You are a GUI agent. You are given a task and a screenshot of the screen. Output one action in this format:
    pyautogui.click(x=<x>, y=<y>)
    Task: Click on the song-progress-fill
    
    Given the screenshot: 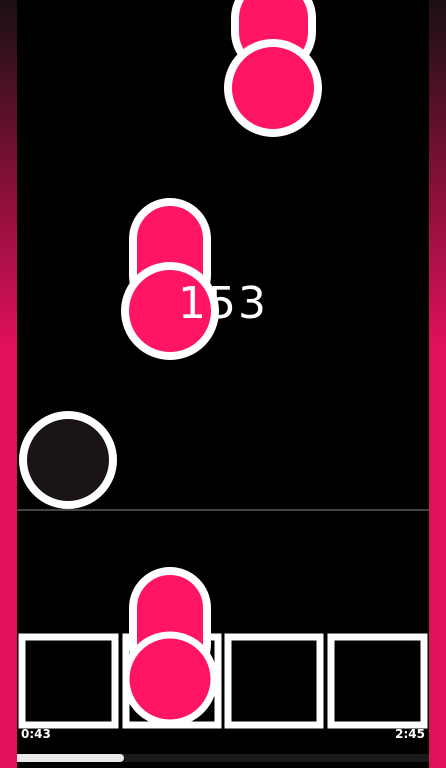 What is the action you would take?
    pyautogui.click(x=71, y=758)
    